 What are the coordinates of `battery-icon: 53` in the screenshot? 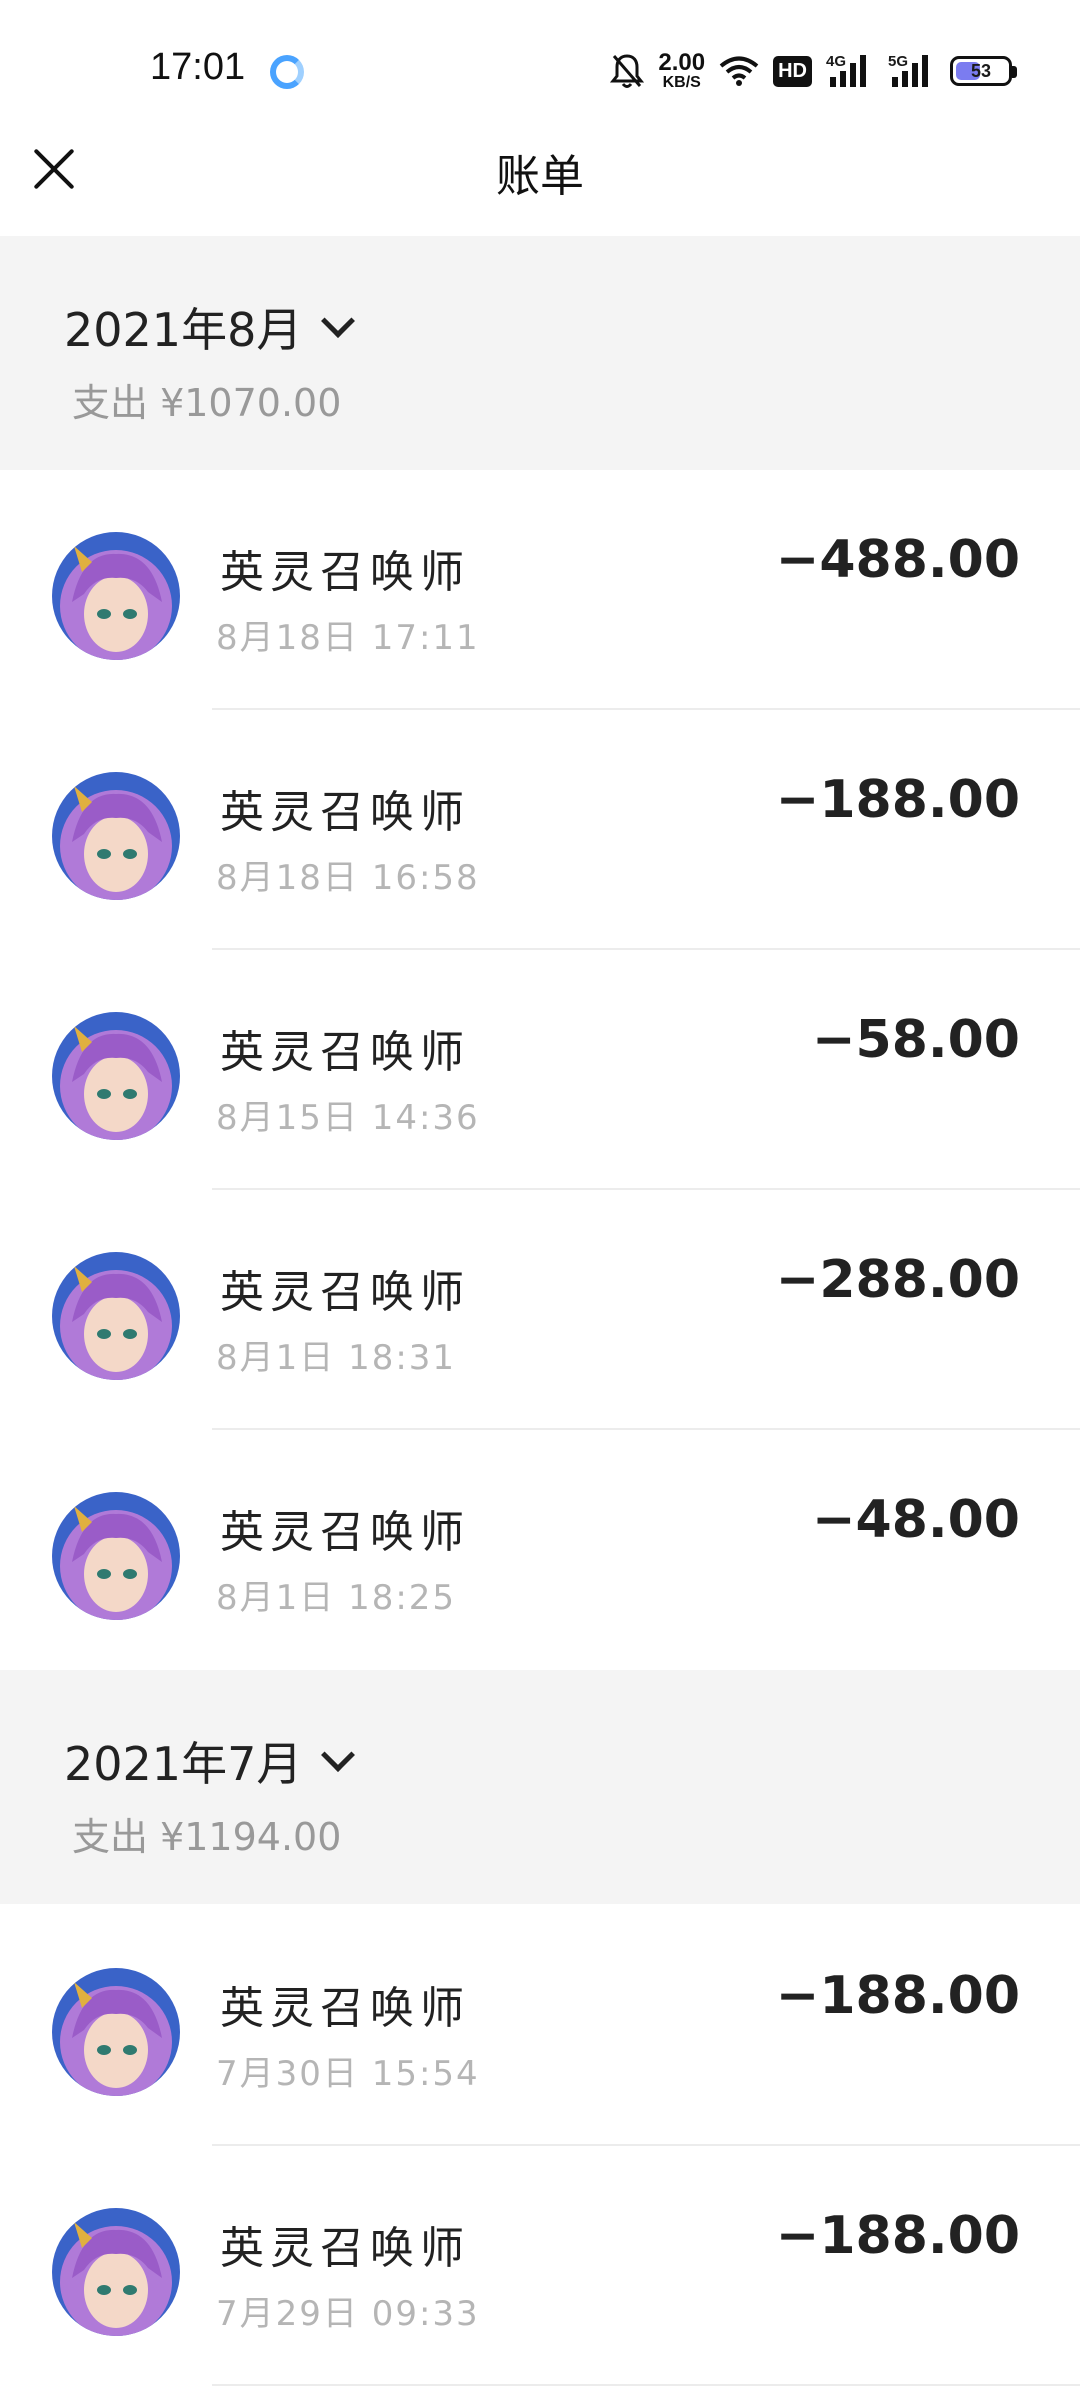 It's located at (983, 71).